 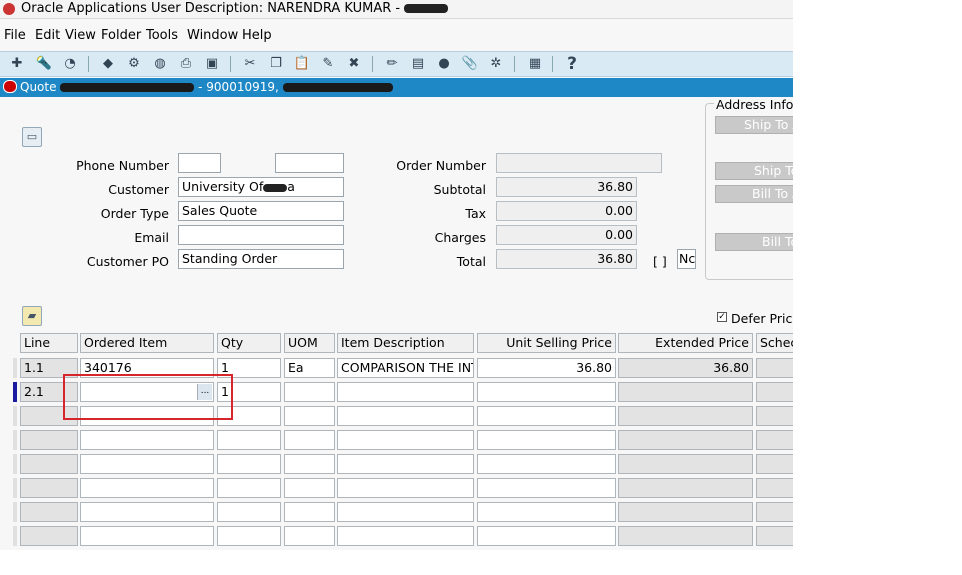 I want to click on row1-extended-price: 36.80, so click(x=685, y=368).